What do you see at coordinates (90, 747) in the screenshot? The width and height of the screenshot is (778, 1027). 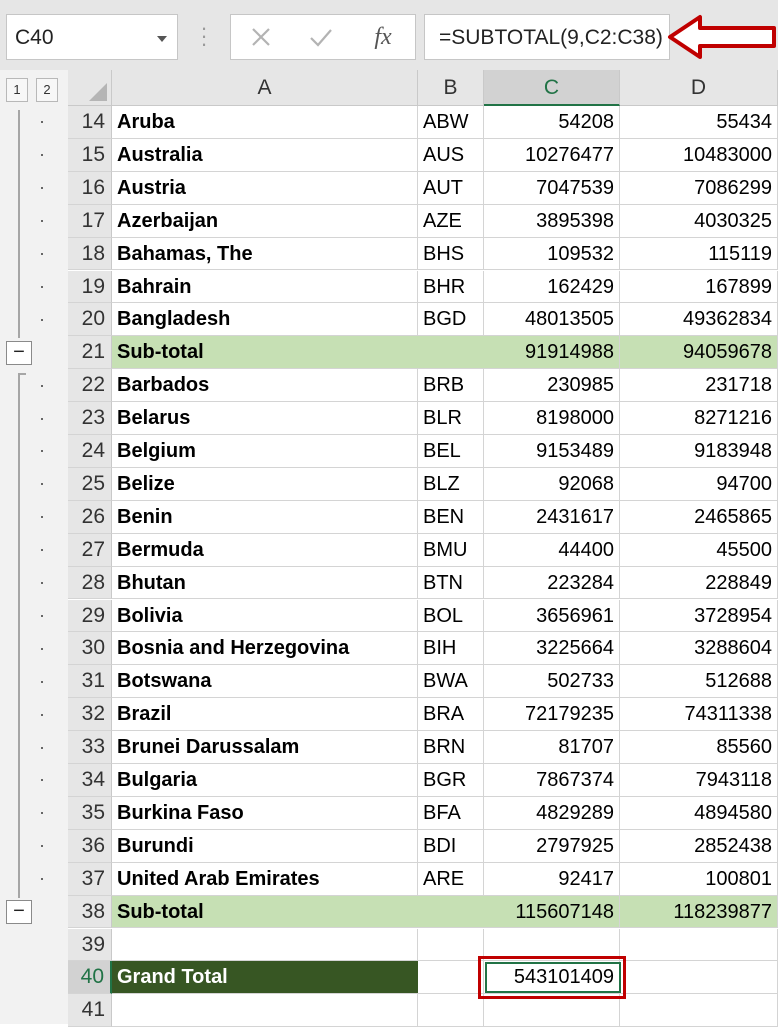 I see `row-header: 33` at bounding box center [90, 747].